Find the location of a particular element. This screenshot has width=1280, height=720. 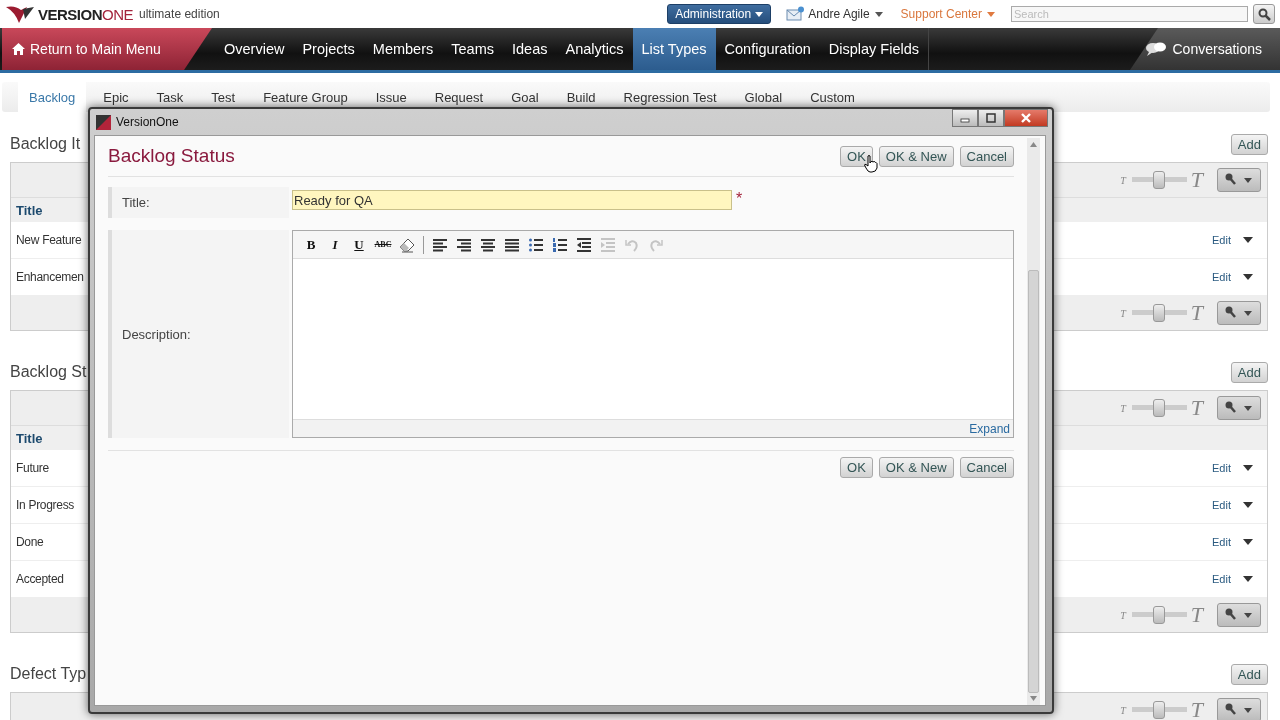

maximize-button is located at coordinates (991, 118).